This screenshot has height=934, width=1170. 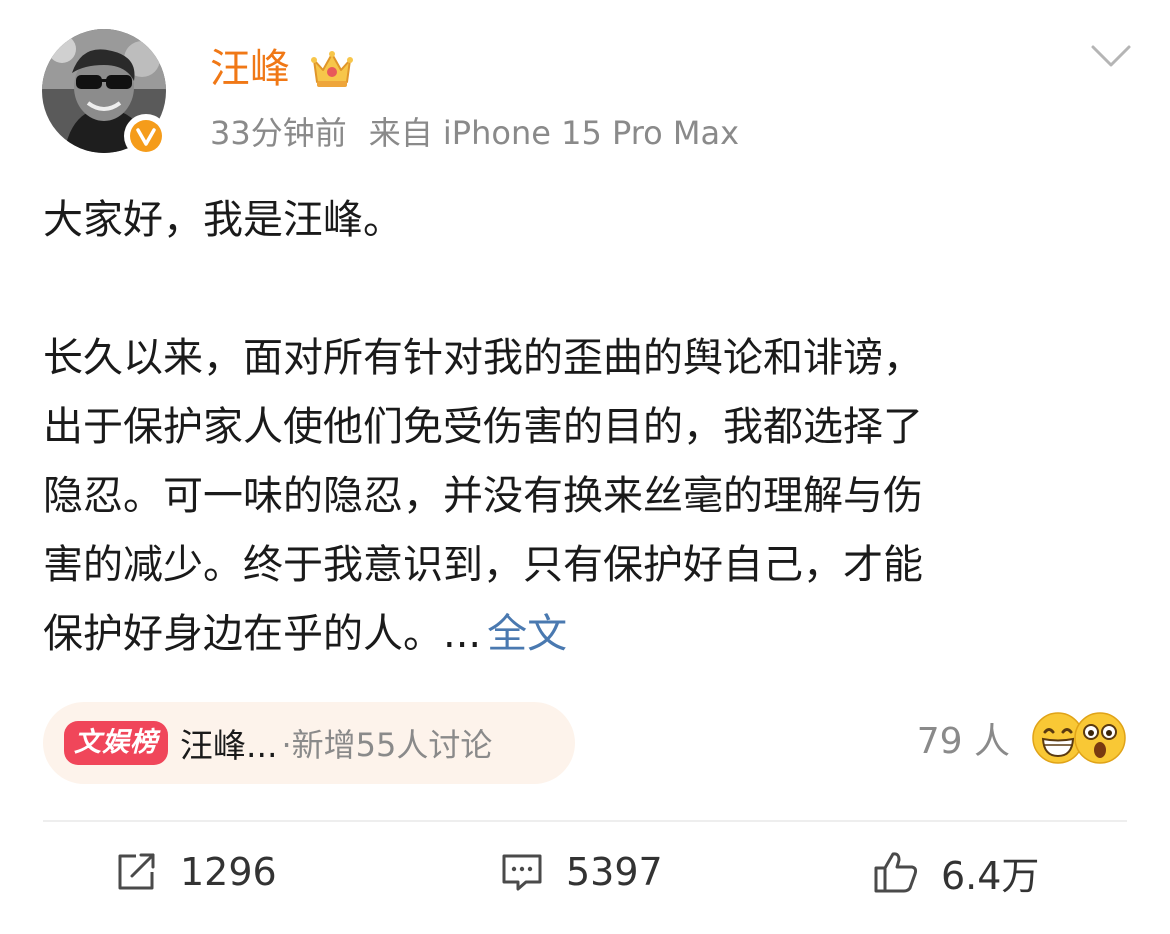 What do you see at coordinates (522, 872) in the screenshot?
I see `comment-icon` at bounding box center [522, 872].